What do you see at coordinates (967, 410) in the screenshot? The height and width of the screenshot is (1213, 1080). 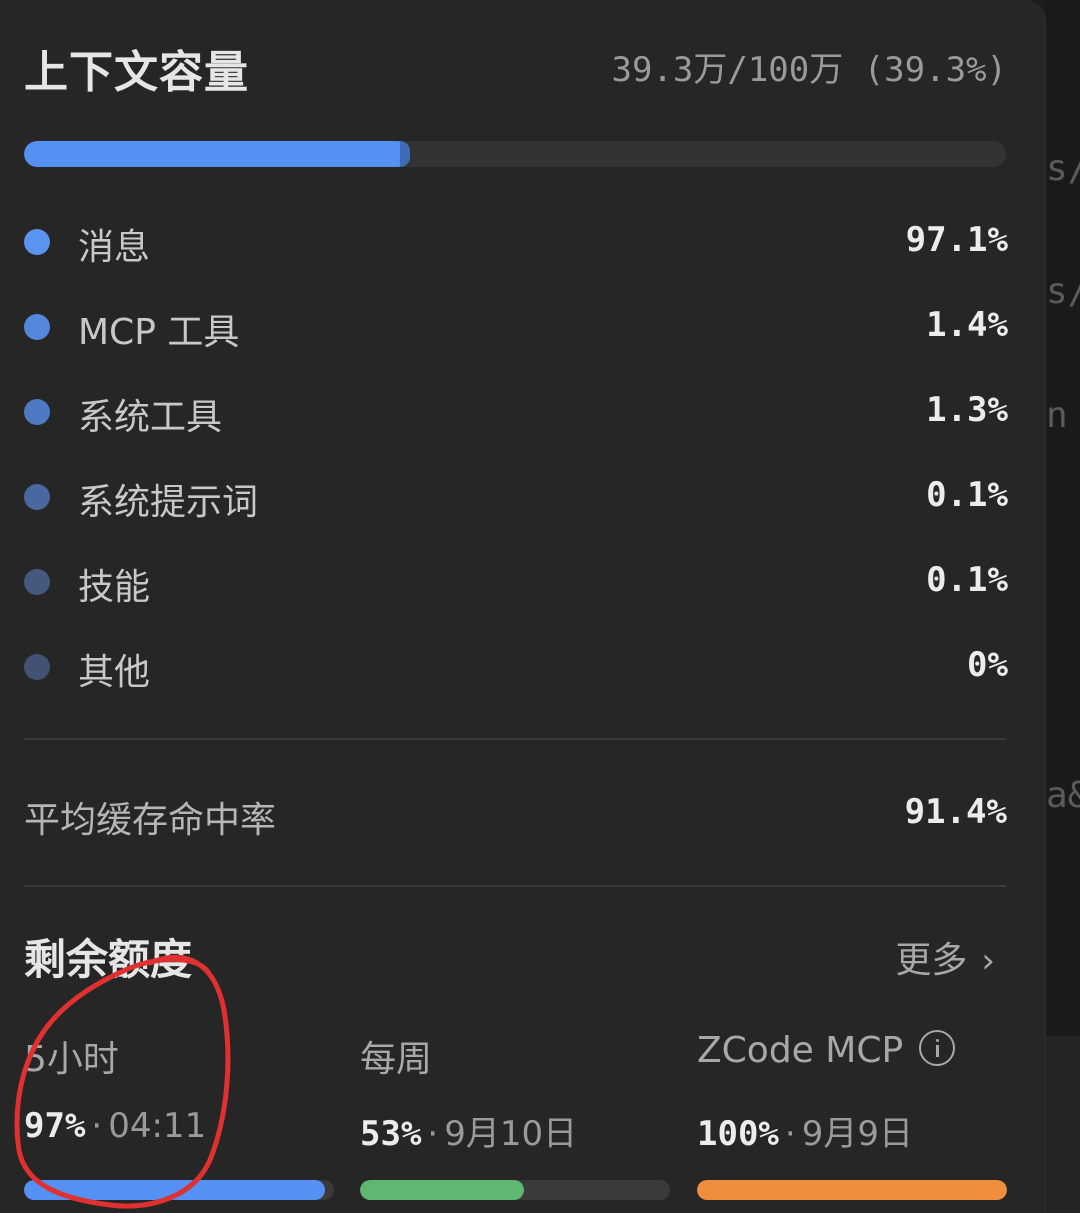 I see `breakdown-value: 1.3%` at bounding box center [967, 410].